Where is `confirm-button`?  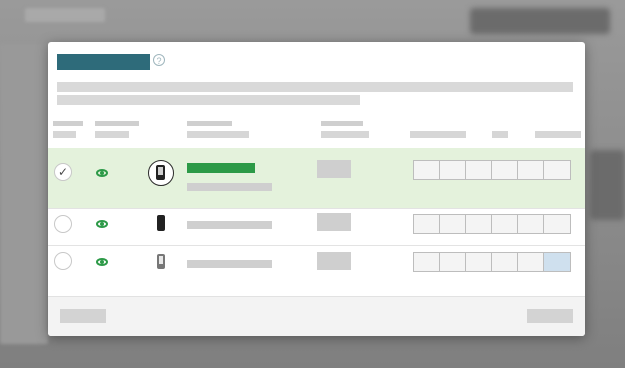
confirm-button is located at coordinates (550, 316).